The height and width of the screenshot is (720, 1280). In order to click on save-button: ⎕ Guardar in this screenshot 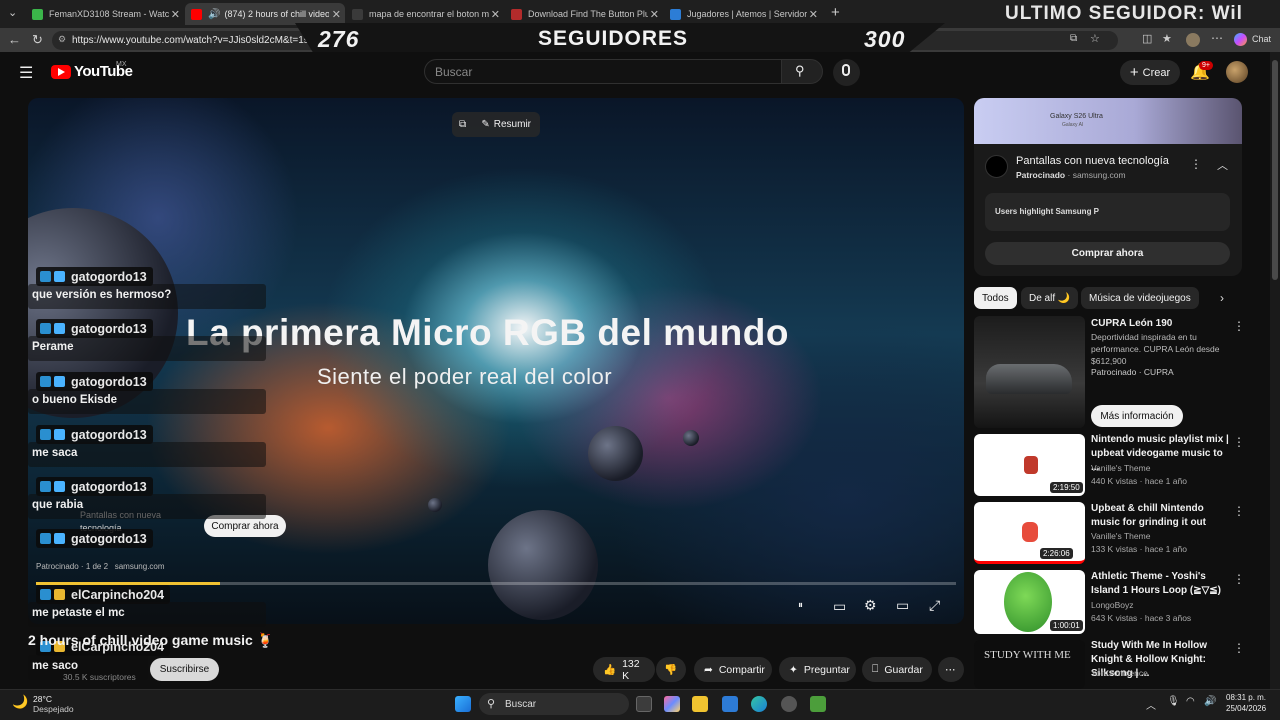, I will do `click(897, 669)`.